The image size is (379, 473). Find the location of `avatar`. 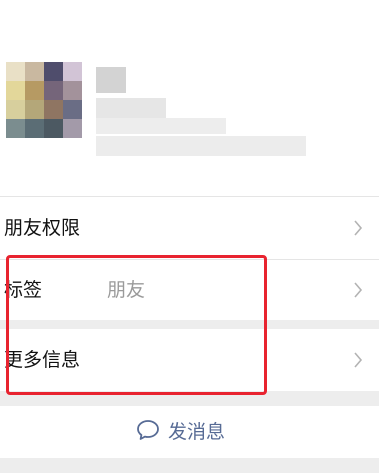

avatar is located at coordinates (44, 100).